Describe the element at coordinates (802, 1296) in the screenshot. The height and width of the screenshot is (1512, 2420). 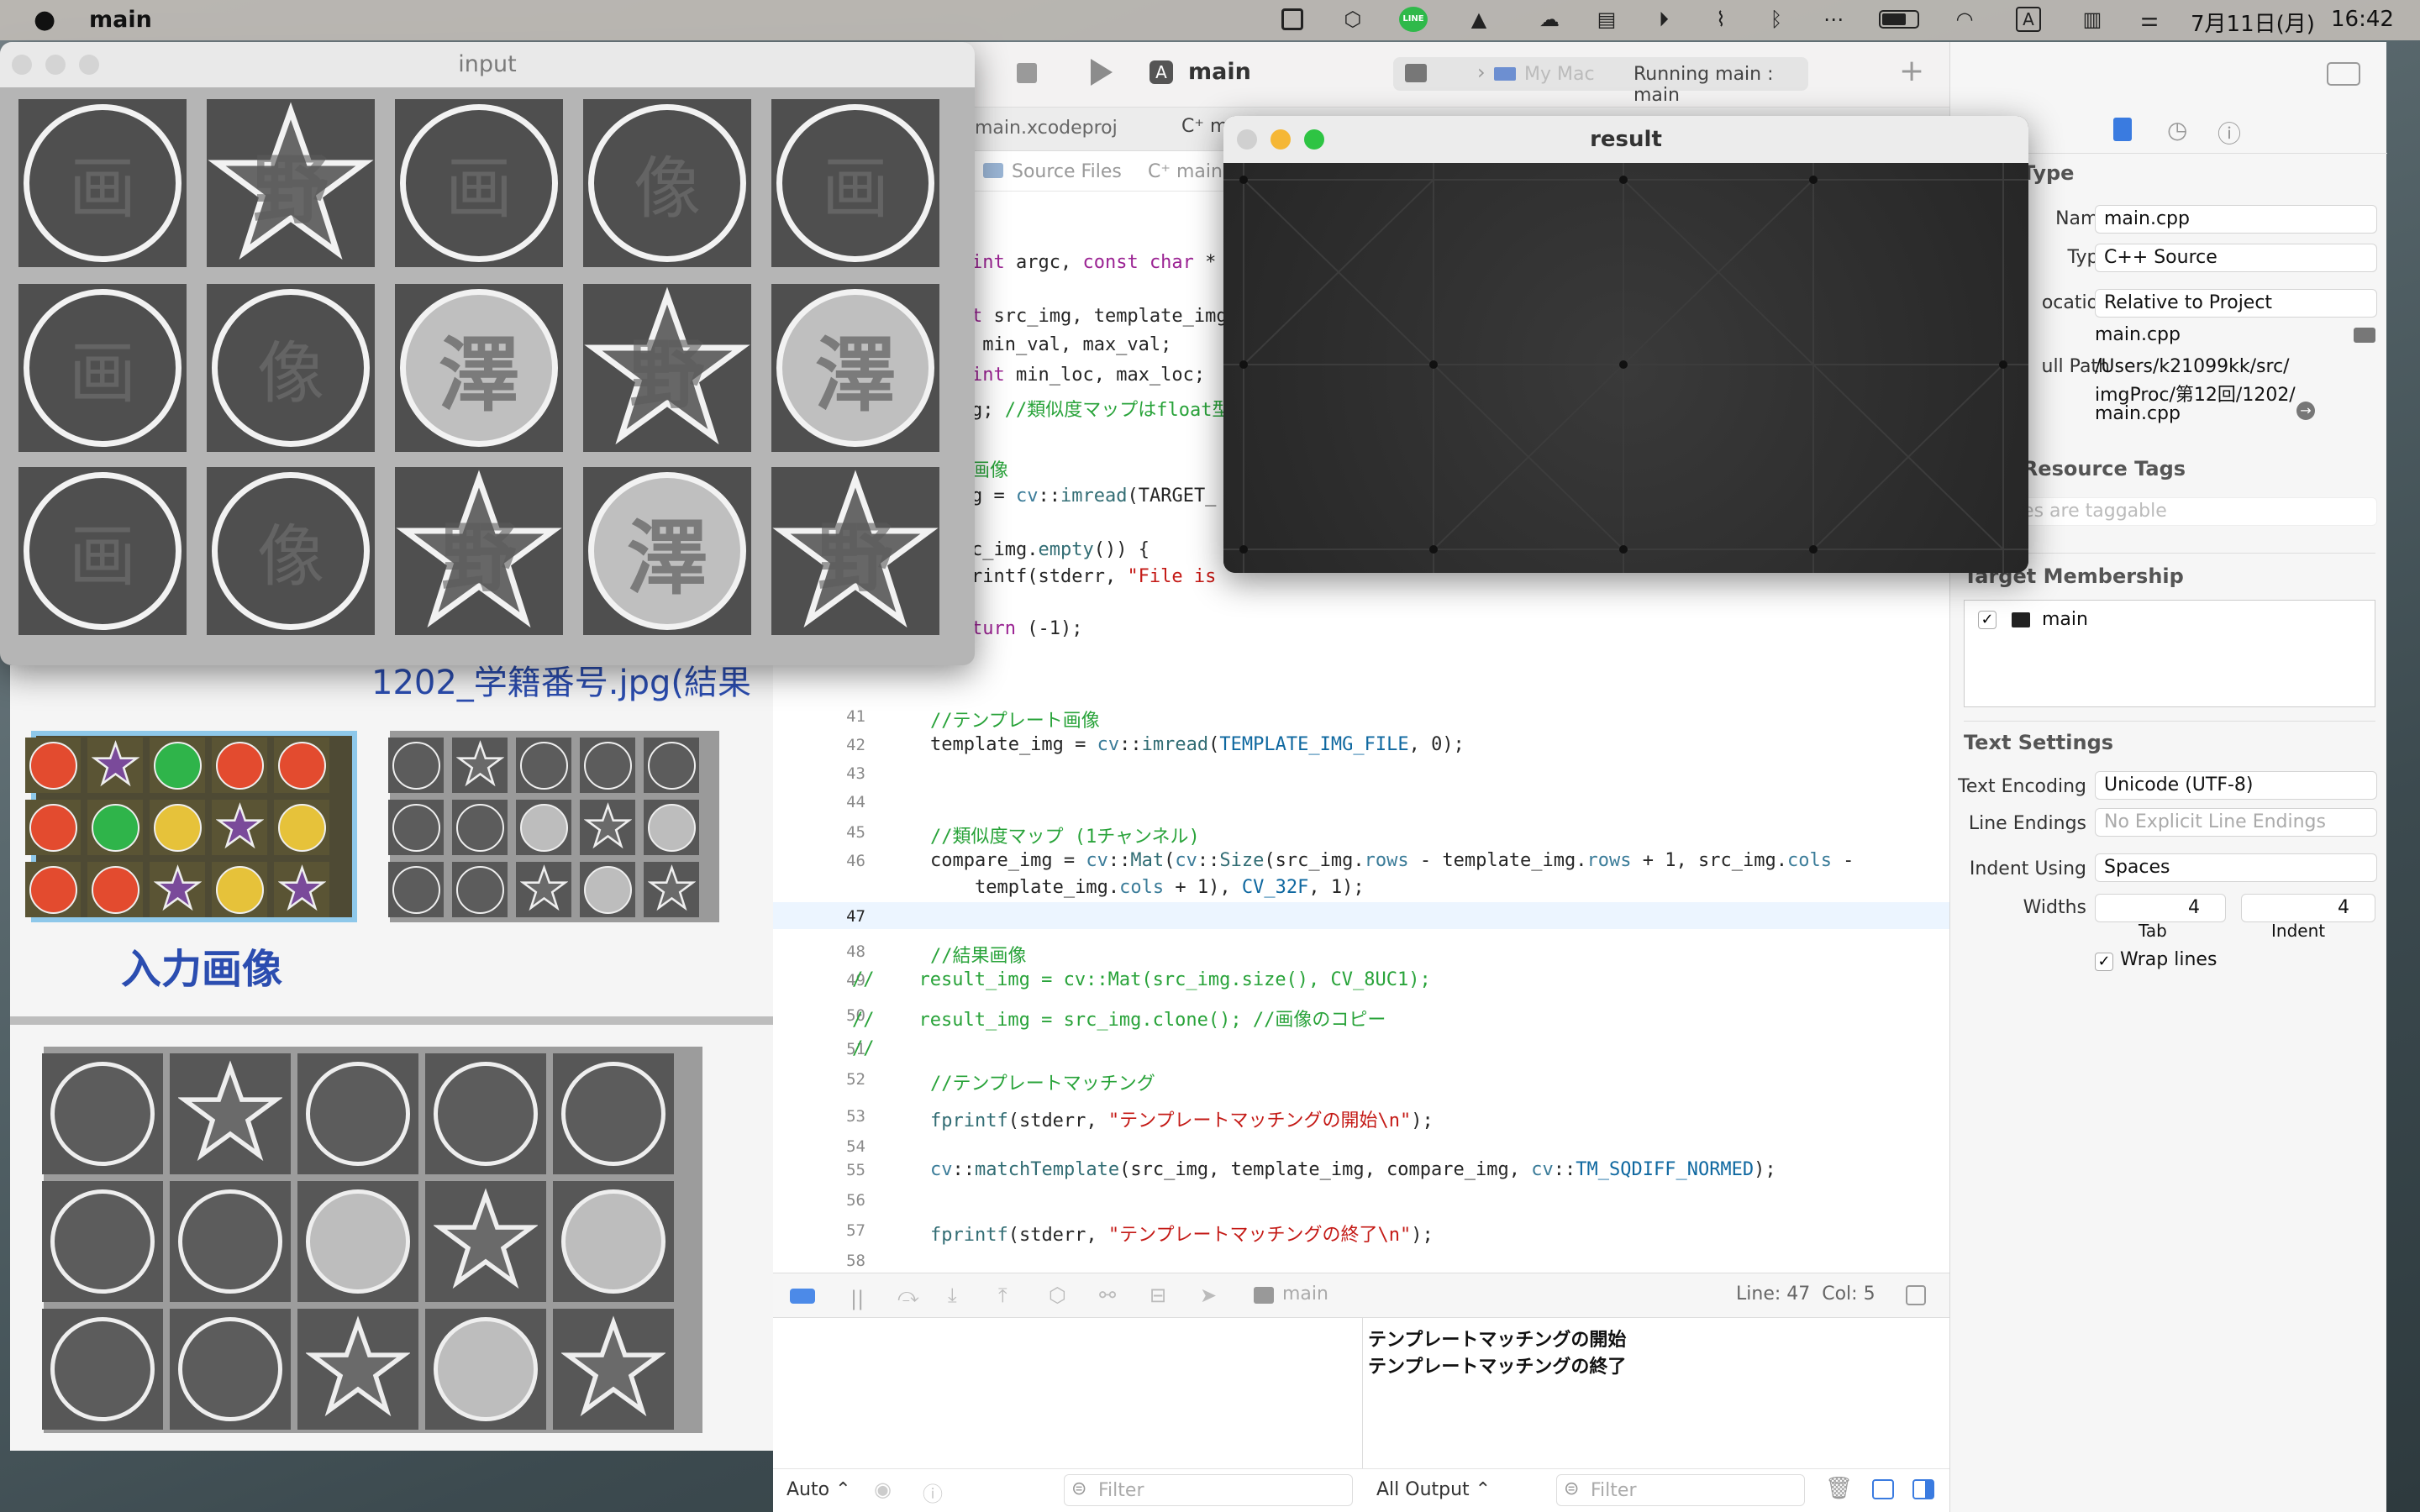
I see `breakpoint-toggle-icon` at that location.